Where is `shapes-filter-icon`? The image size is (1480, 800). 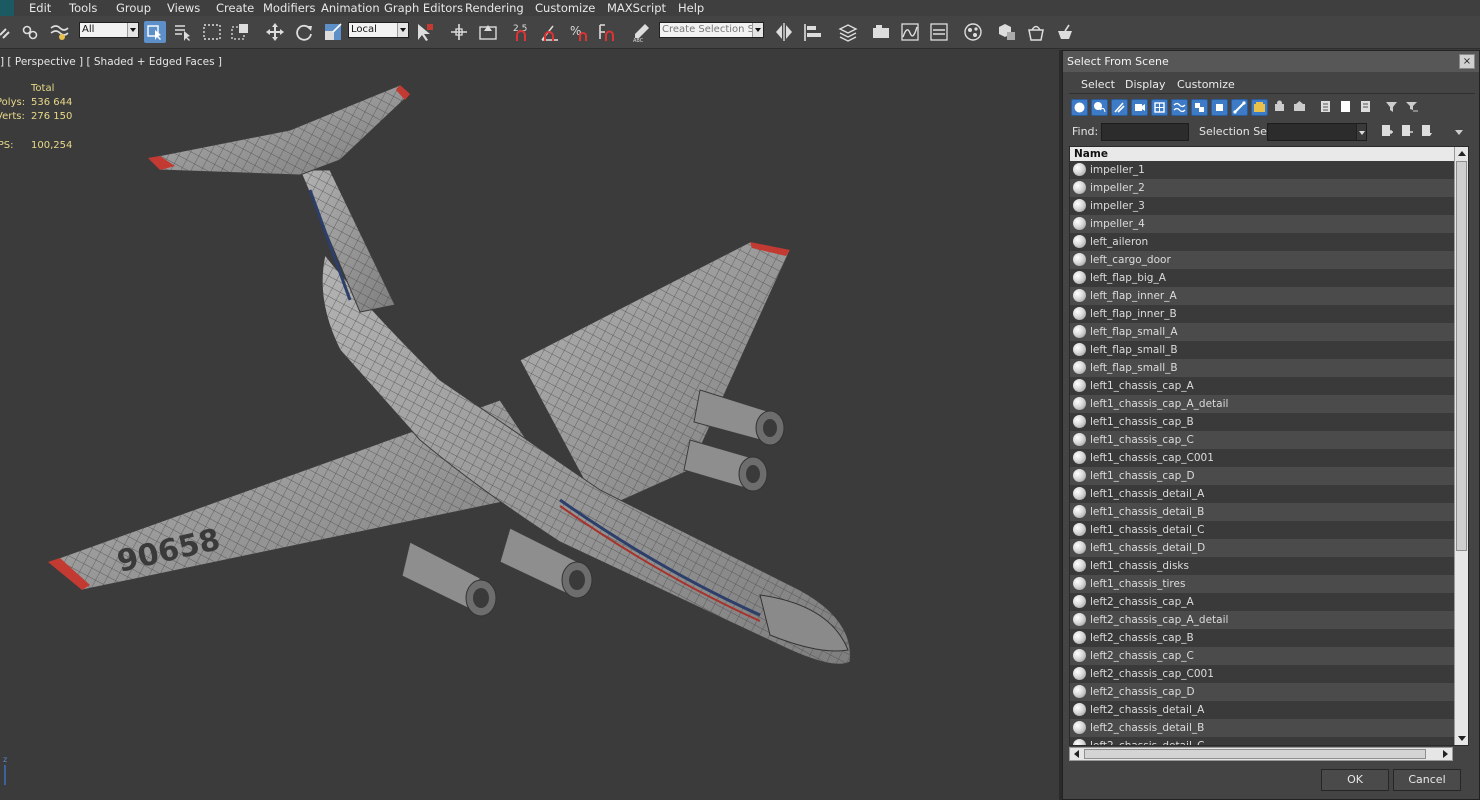 shapes-filter-icon is located at coordinates (1099, 107).